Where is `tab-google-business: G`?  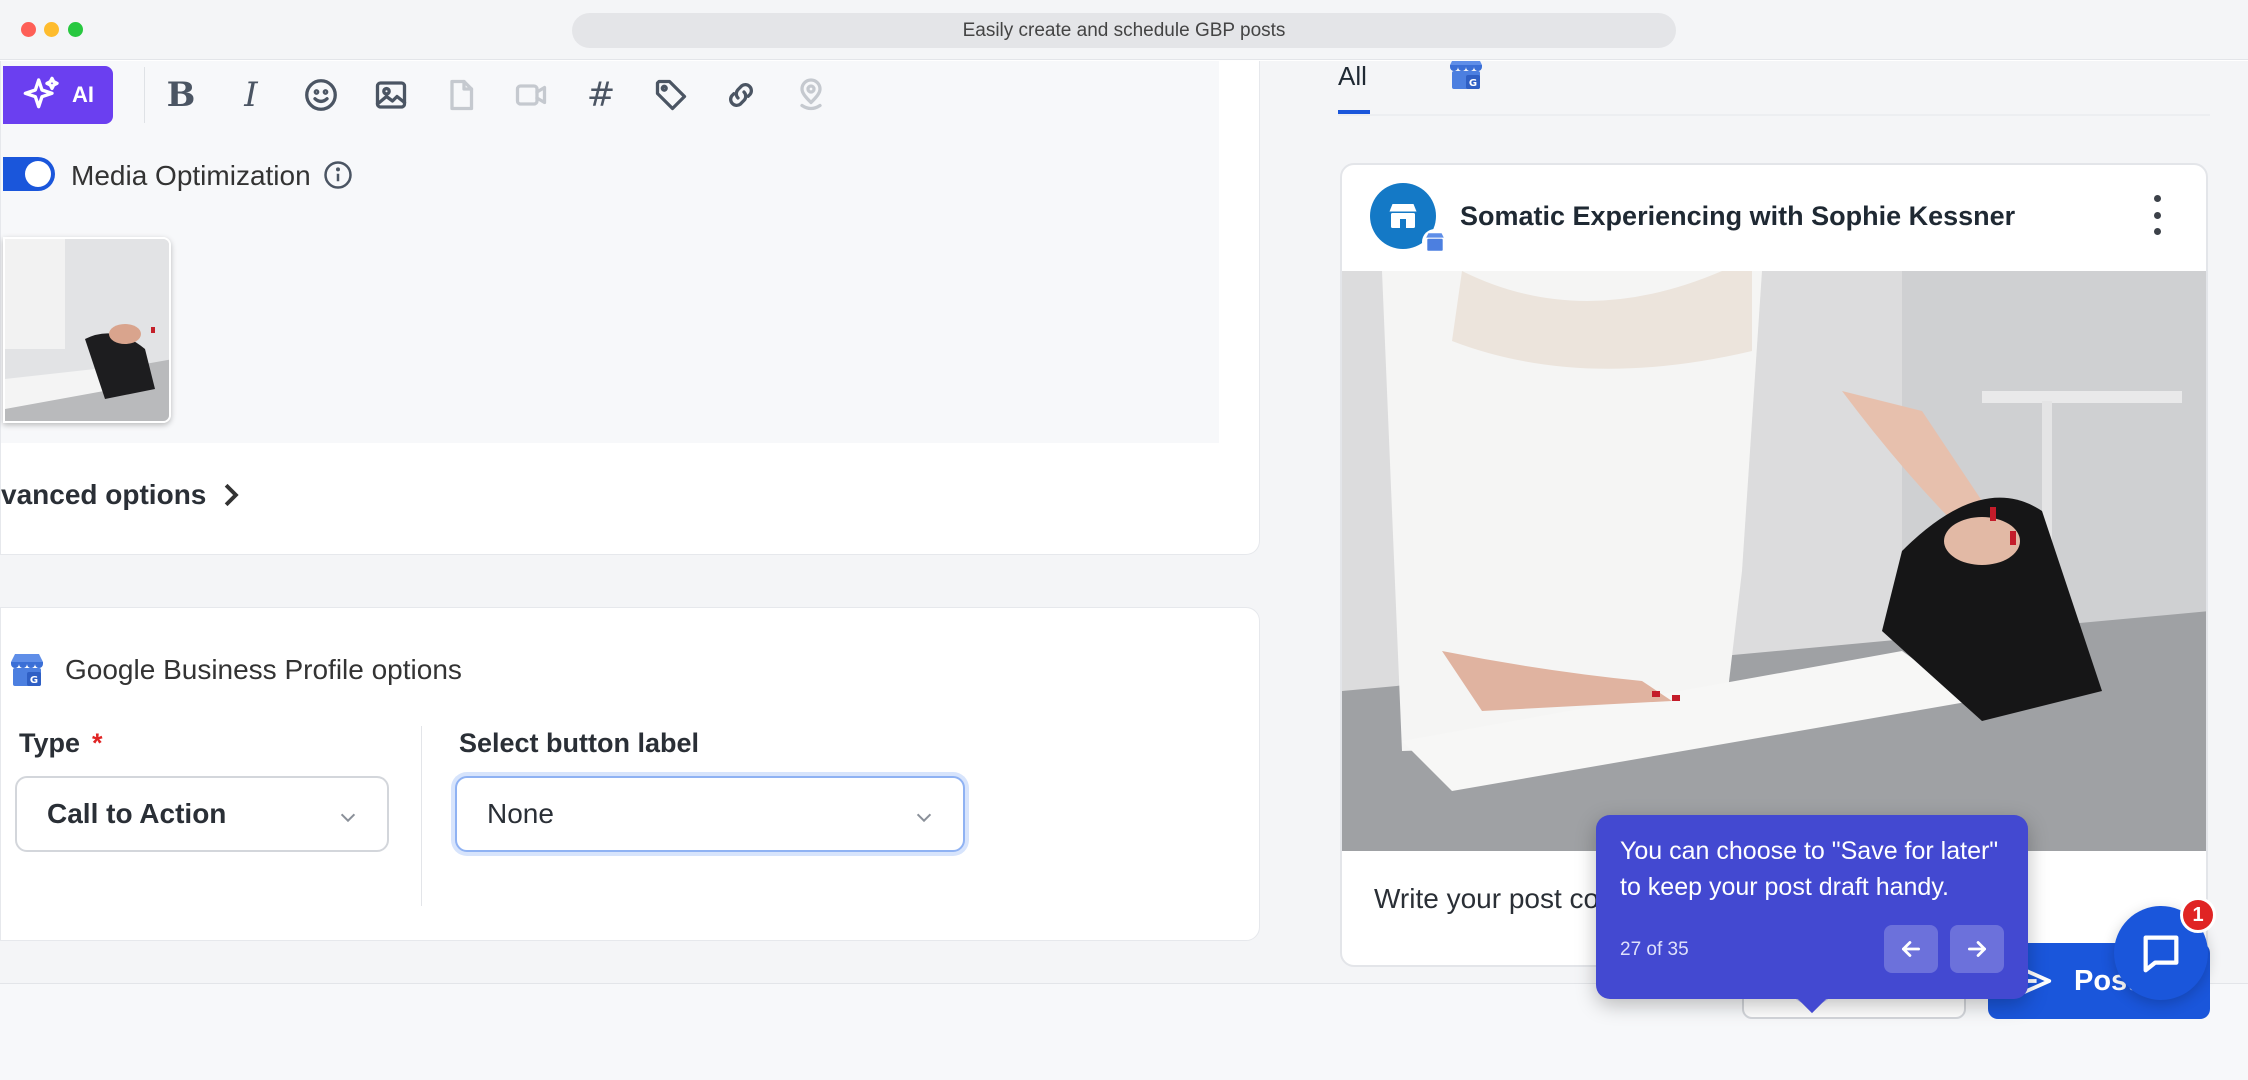
tab-google-business: G is located at coordinates (1466, 77).